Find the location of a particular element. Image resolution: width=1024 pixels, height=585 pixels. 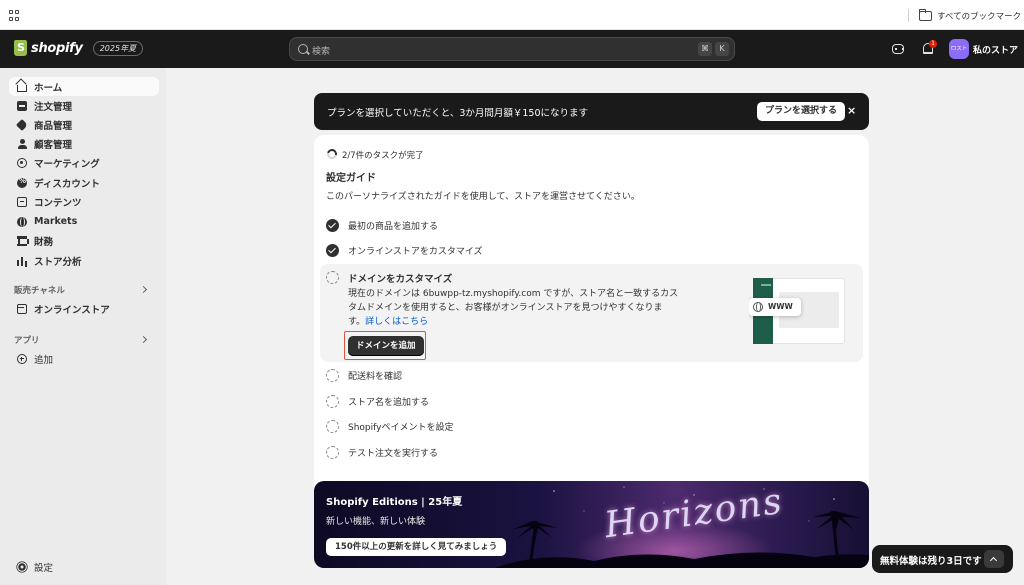

task-add-first-product: 最初の商品を追加する is located at coordinates (526, 225).